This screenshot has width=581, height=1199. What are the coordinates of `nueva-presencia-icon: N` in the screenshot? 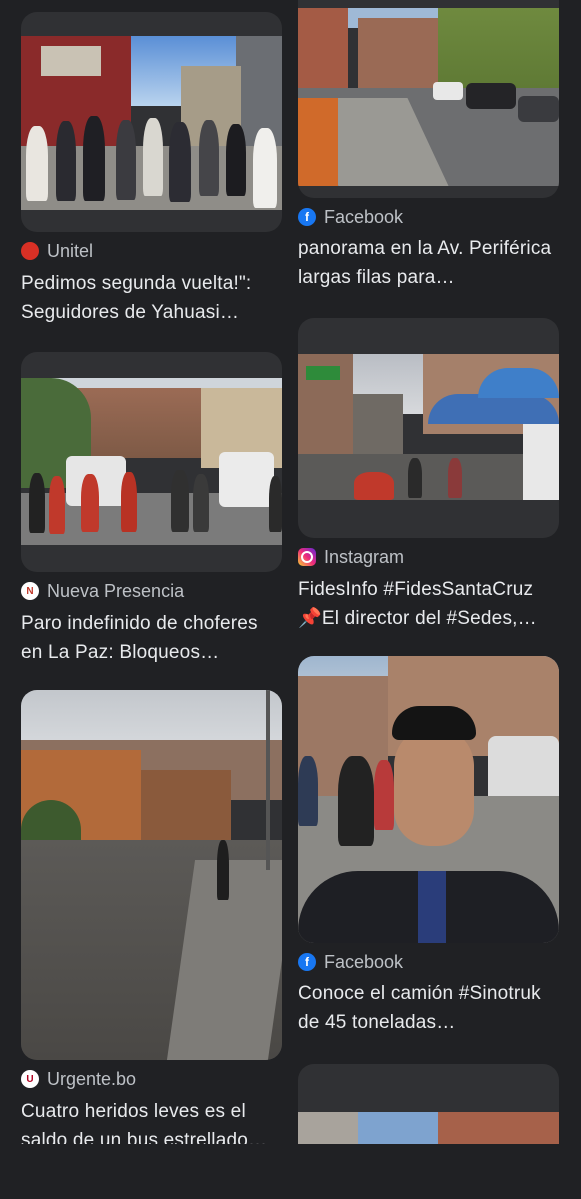 It's located at (30, 591).